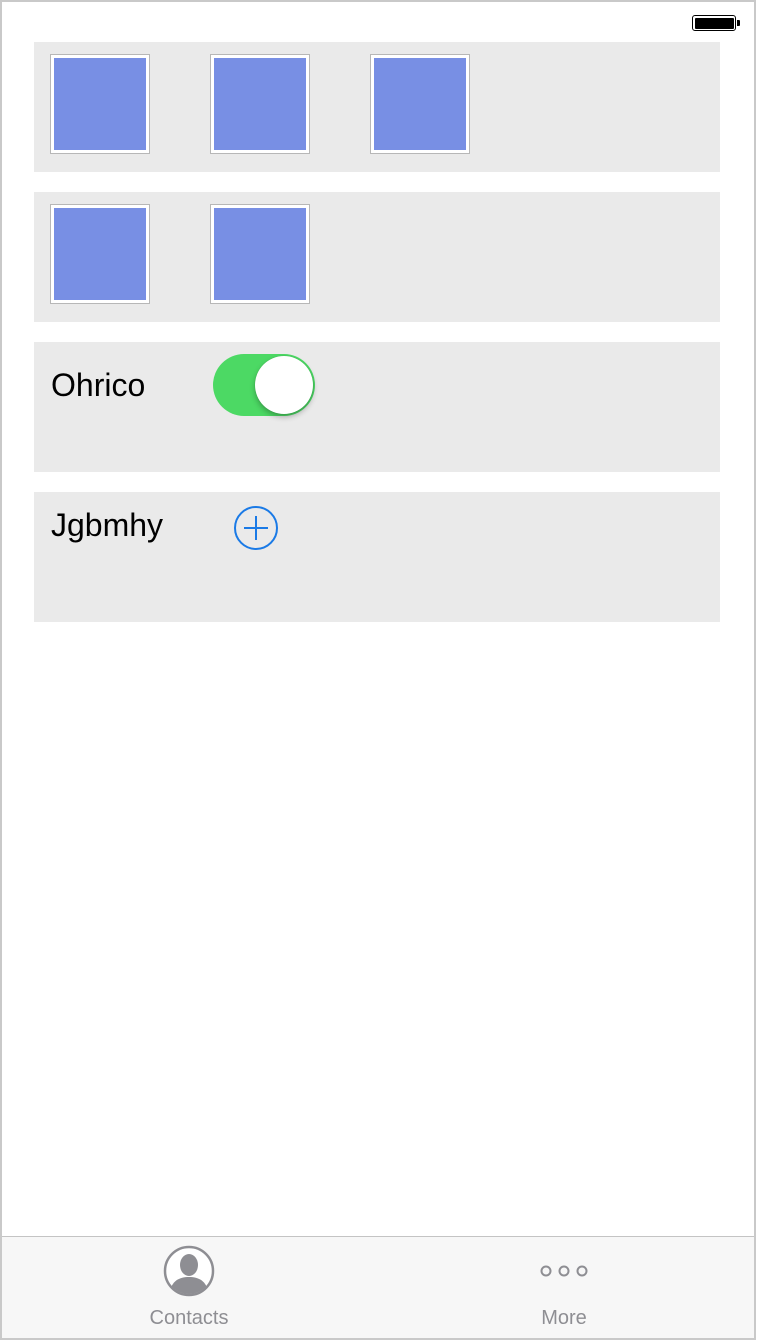 This screenshot has width=760, height=1340. Describe the element at coordinates (256, 528) in the screenshot. I see `add-circle-icon` at that location.